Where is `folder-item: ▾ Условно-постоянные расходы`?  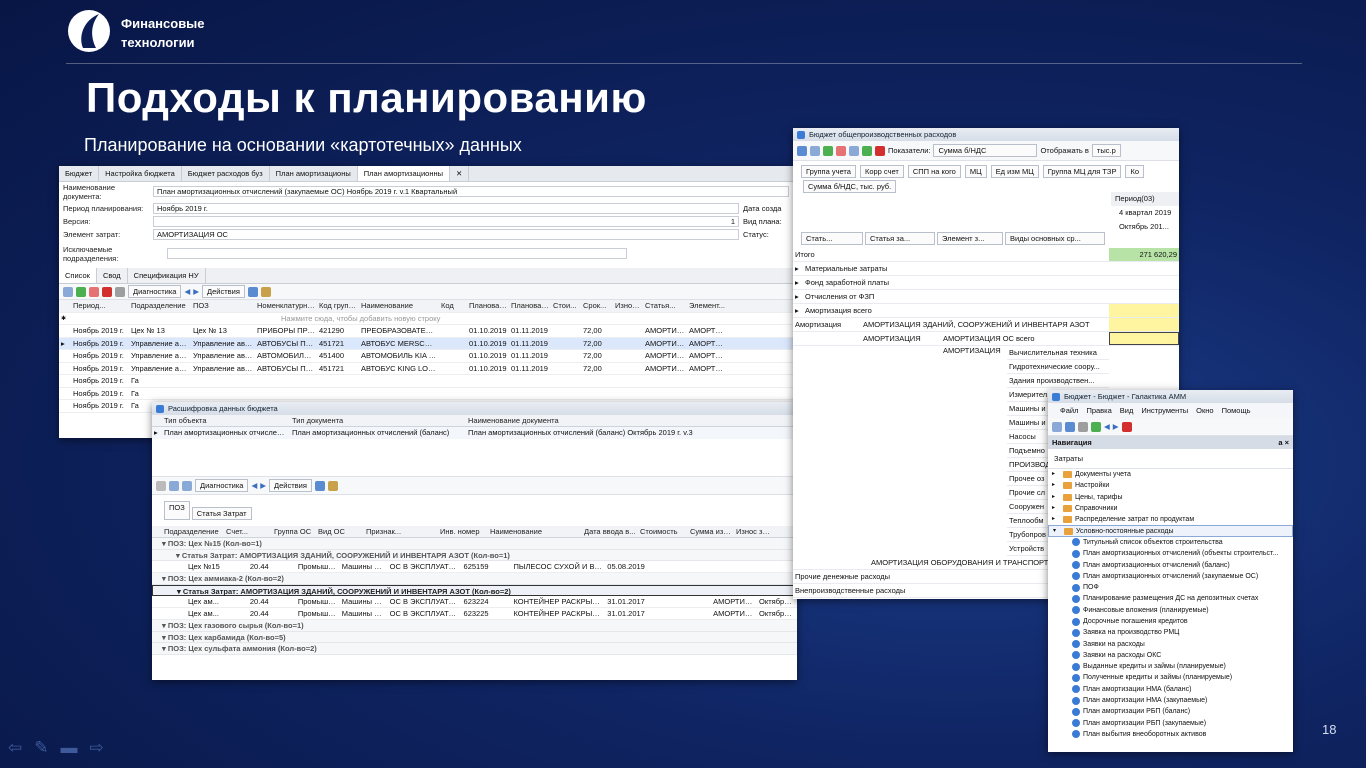 folder-item: ▾ Условно-постоянные расходы is located at coordinates (1170, 531).